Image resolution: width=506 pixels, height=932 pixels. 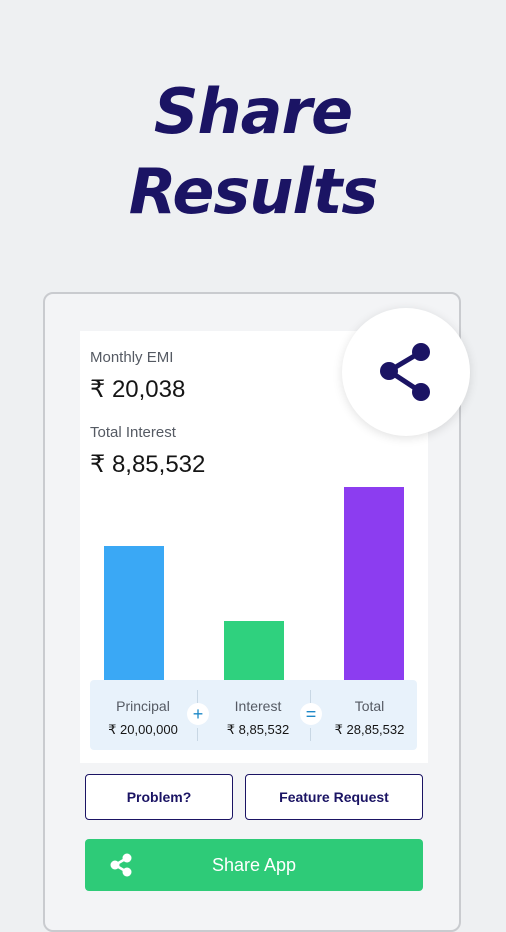 I want to click on share-app-button: Share App, so click(x=254, y=865).